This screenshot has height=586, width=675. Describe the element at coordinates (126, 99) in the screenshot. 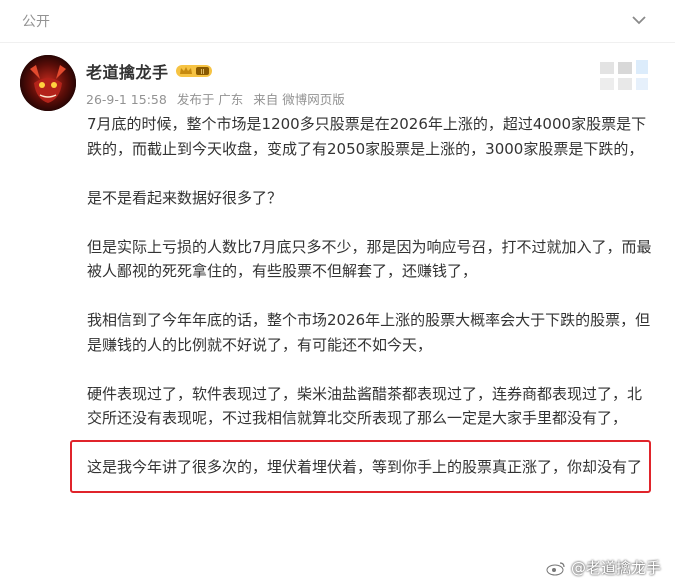

I see `post-date: 26-9-1 15:58` at that location.